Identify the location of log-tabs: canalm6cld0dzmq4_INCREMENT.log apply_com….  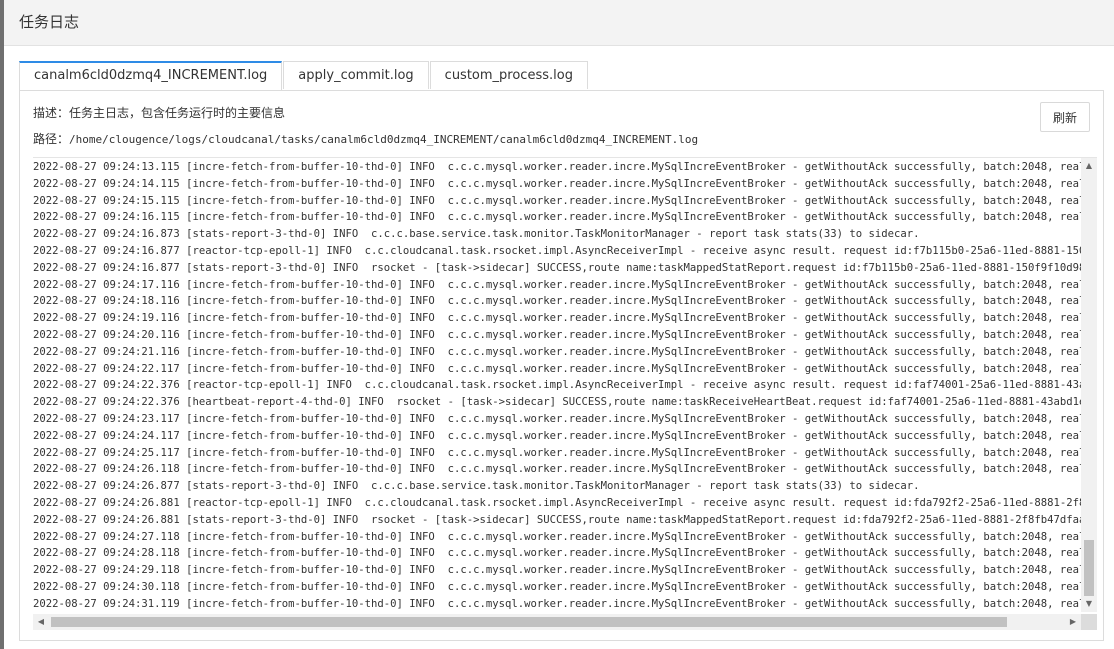
(304, 76).